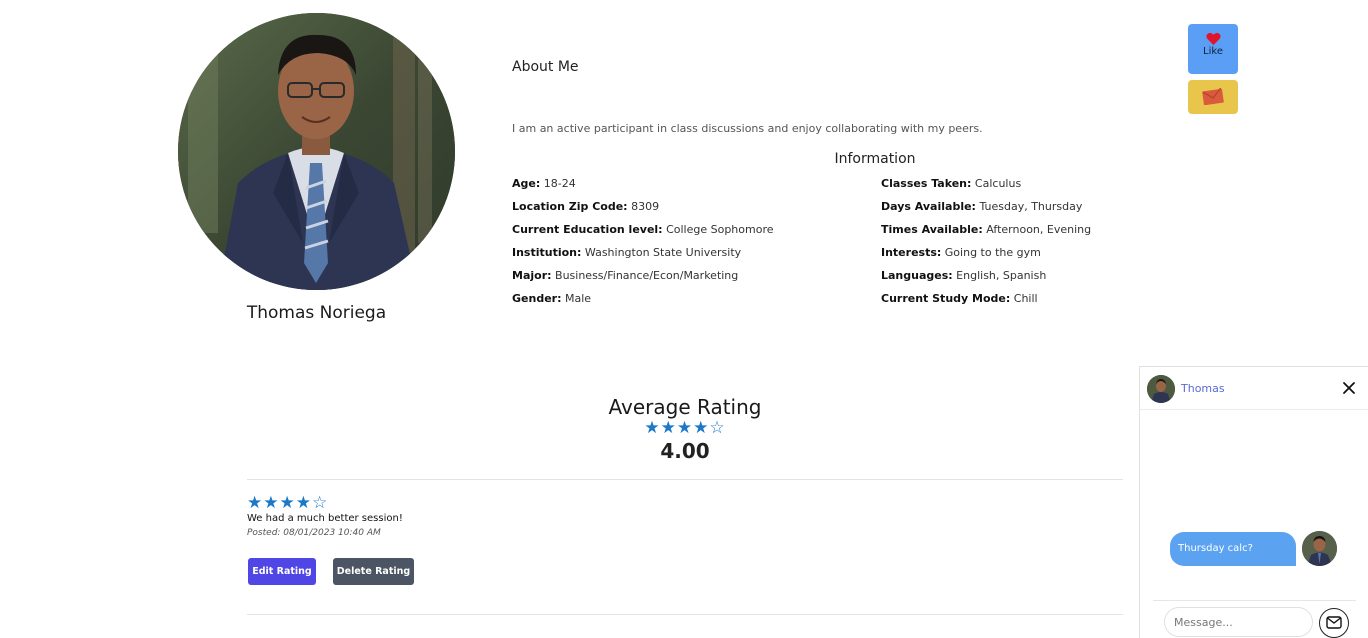 This screenshot has height=638, width=1368. I want to click on send-message-button, so click(1334, 623).